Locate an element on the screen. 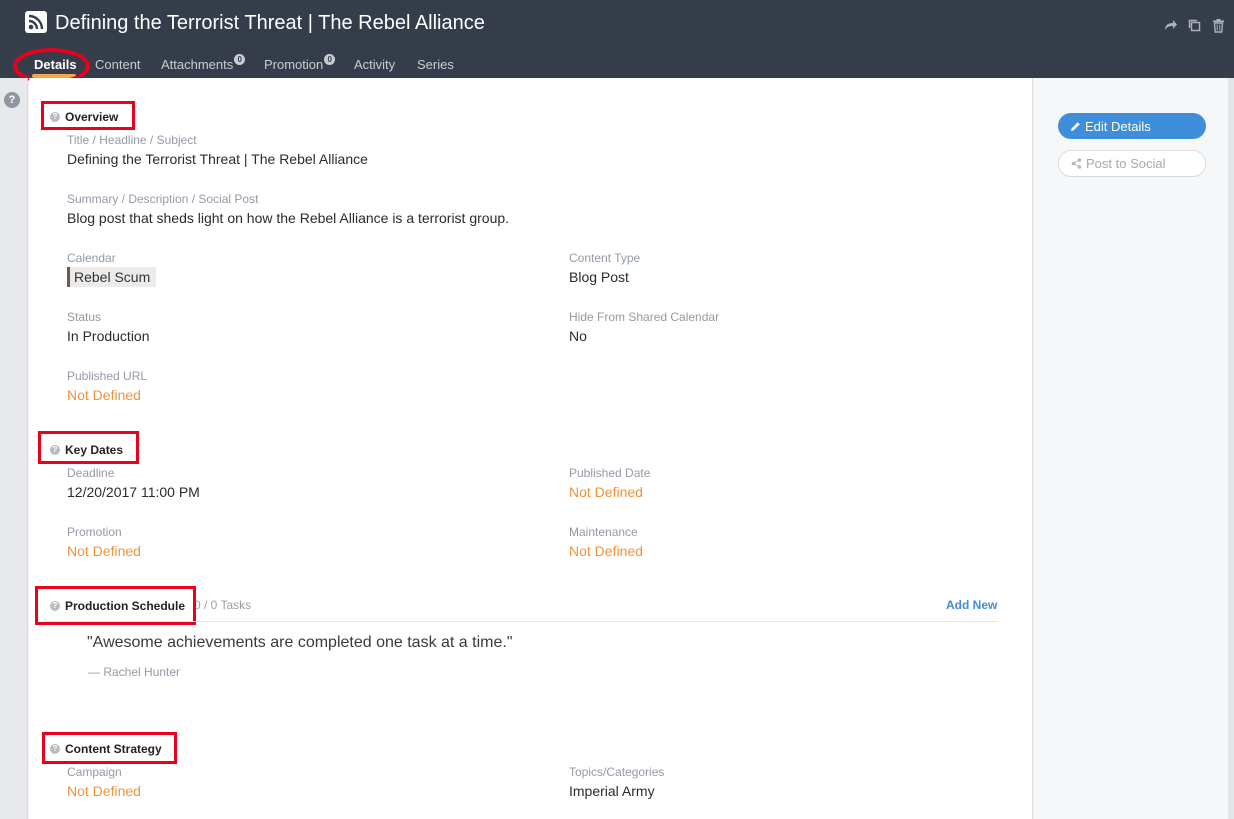 This screenshot has width=1234, height=819. edit-details-button: Edit Details is located at coordinates (1132, 126).